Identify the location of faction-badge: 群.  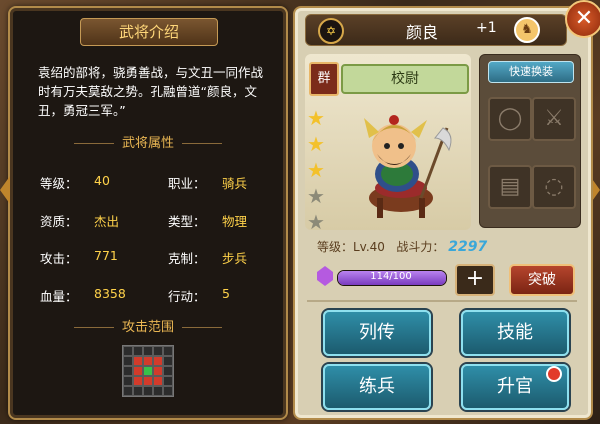
(324, 79).